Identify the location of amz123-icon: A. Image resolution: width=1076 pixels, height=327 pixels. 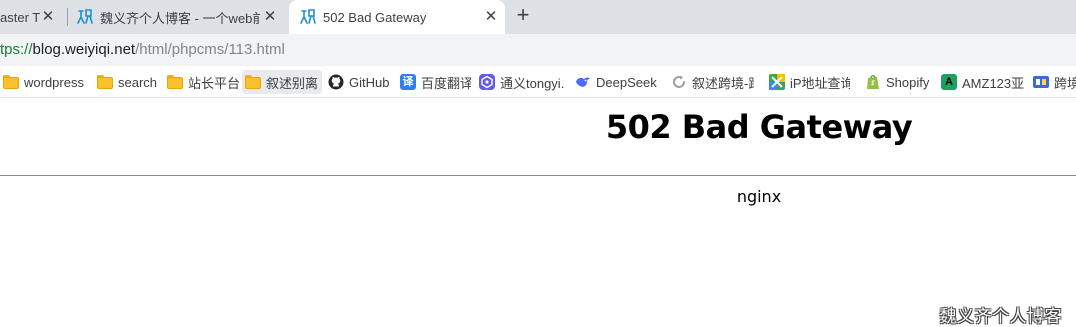
(949, 82).